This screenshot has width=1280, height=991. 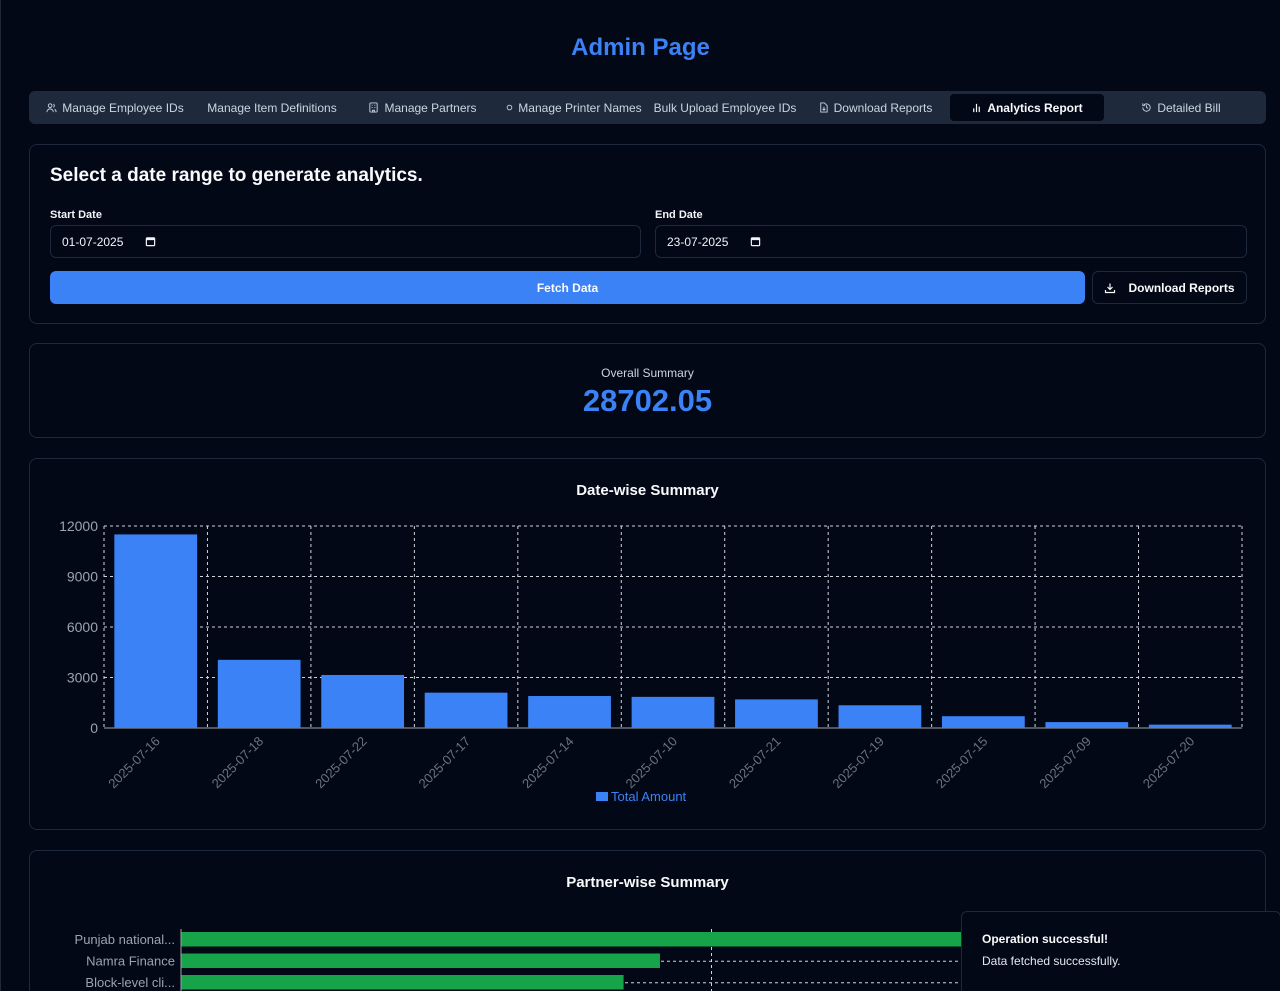 I want to click on tab-manage-printer-names: Manage Printer Names, so click(x=574, y=107).